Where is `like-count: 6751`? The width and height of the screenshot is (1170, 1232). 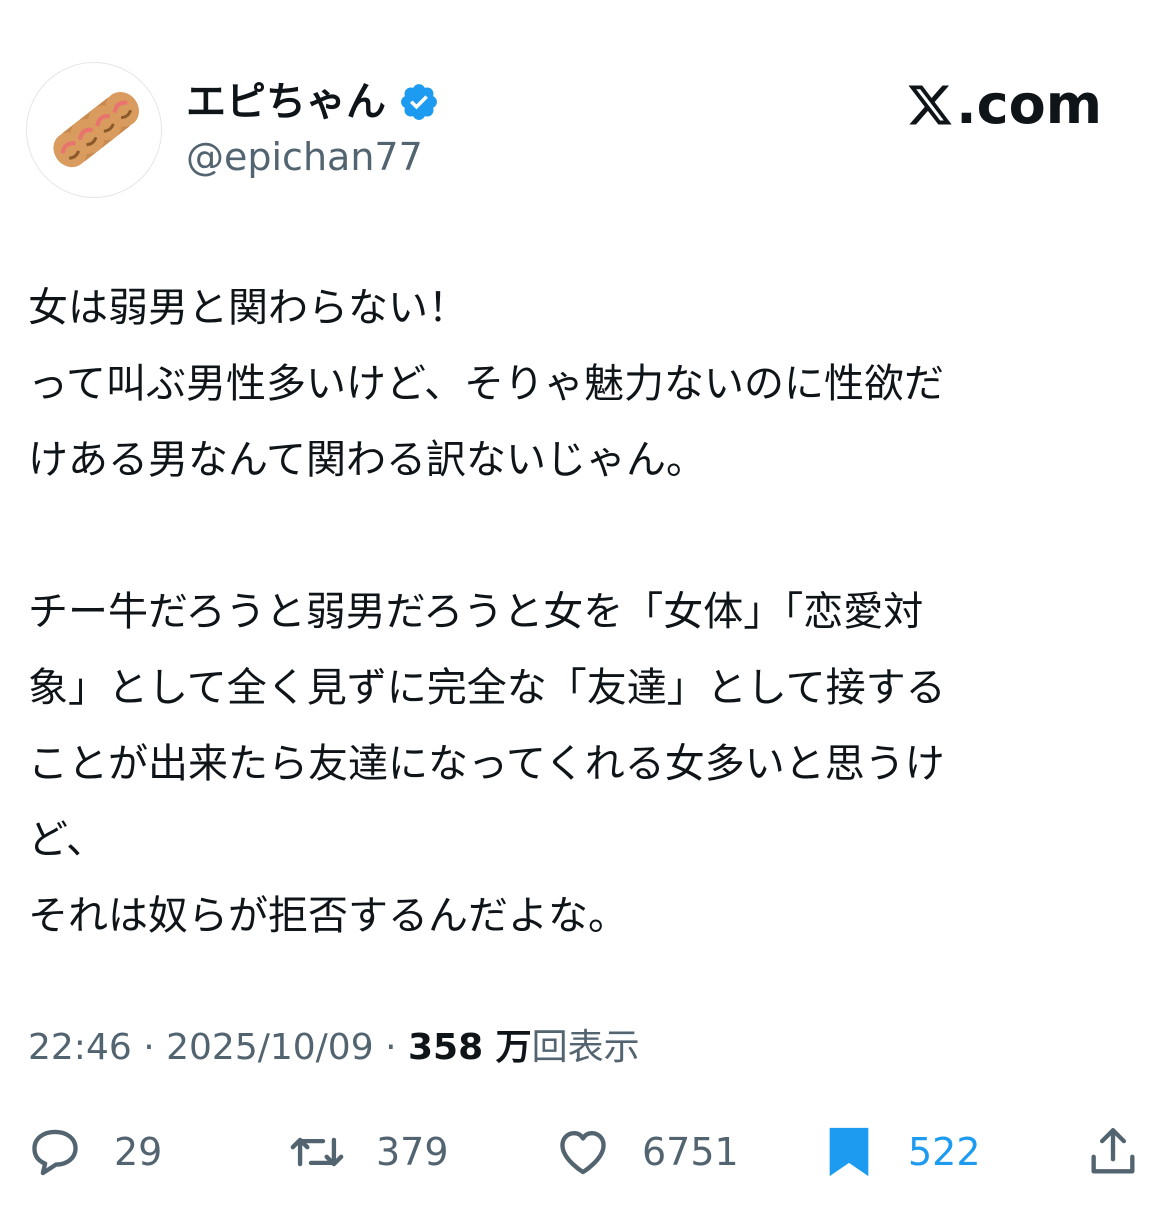 like-count: 6751 is located at coordinates (690, 1152).